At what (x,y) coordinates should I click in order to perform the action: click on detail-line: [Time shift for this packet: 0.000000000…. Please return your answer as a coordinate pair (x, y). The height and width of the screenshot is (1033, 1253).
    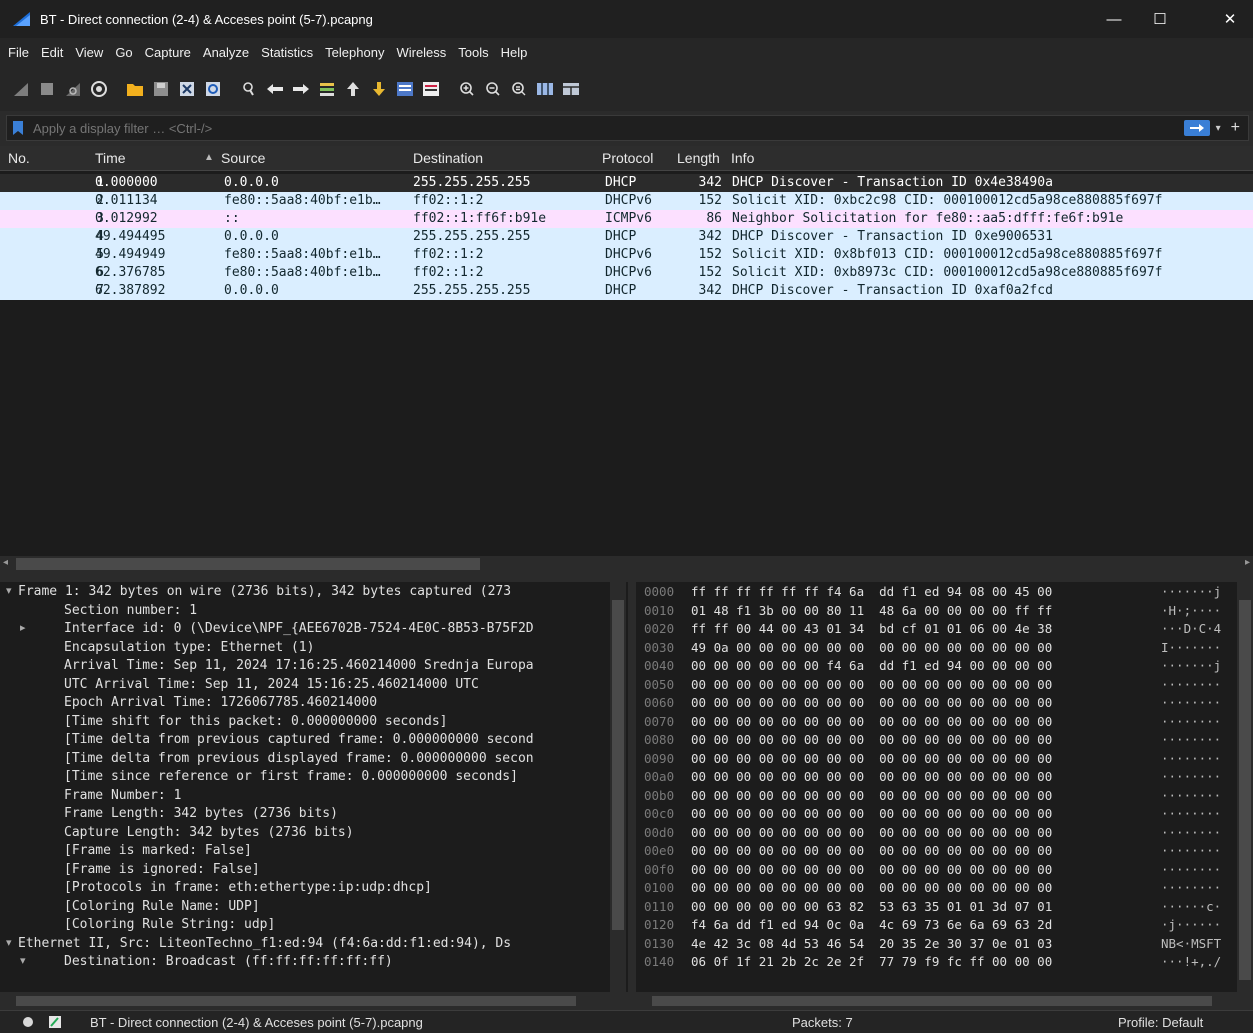
    Looking at the image, I should click on (256, 721).